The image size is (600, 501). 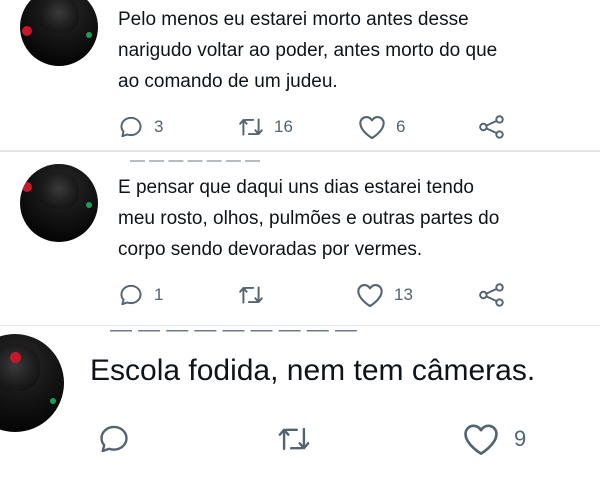 What do you see at coordinates (300, 126) in the screenshot?
I see `tweet-actions: 3 16 6` at bounding box center [300, 126].